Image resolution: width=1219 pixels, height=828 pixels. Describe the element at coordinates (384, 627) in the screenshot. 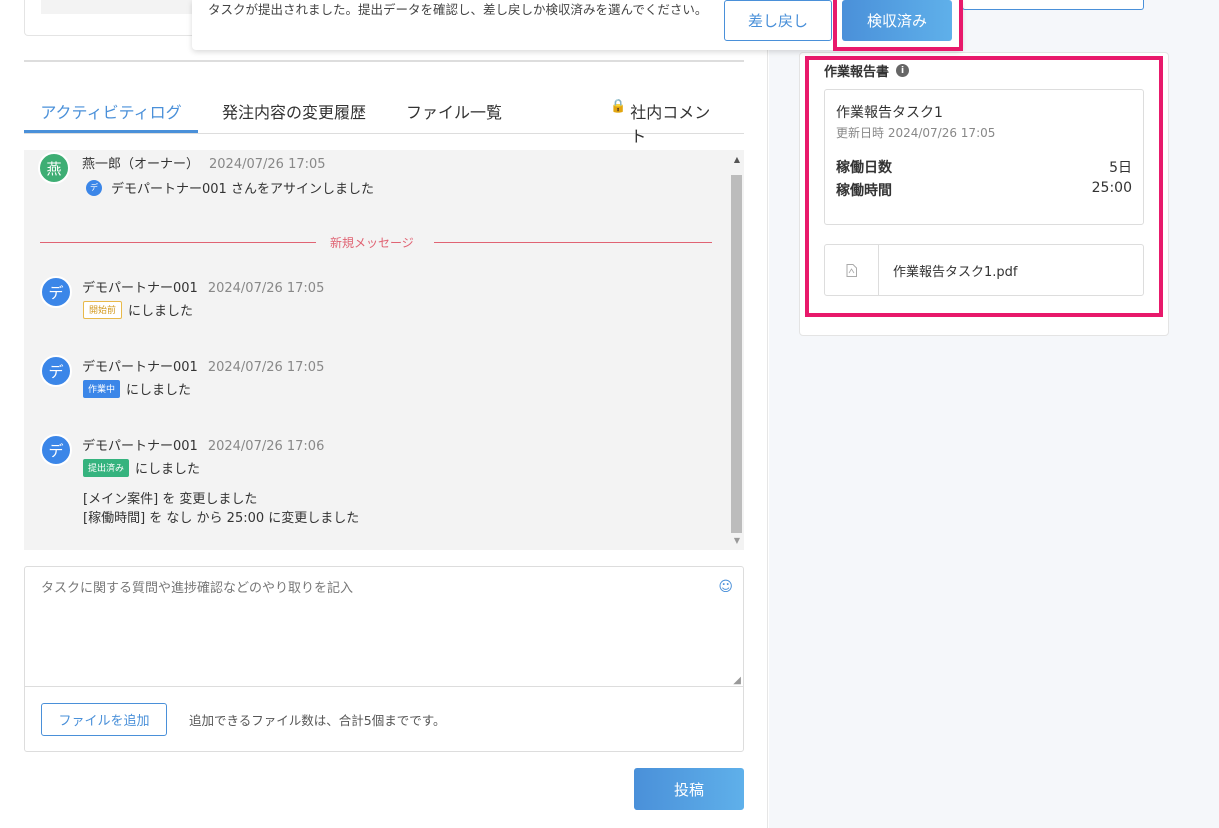

I see `comment-textarea: タスクに関する質問や進捗確認などのやり取りを記入 ☺ ◢` at that location.